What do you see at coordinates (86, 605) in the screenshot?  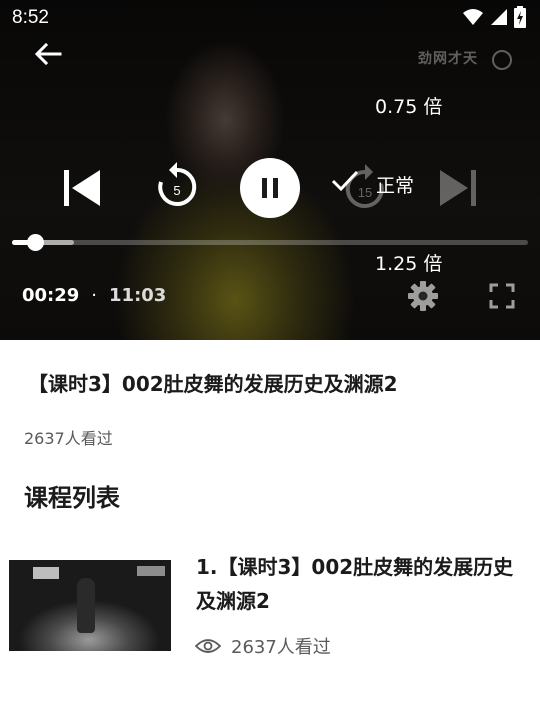 I see `thumbnail-dancer-figure` at bounding box center [86, 605].